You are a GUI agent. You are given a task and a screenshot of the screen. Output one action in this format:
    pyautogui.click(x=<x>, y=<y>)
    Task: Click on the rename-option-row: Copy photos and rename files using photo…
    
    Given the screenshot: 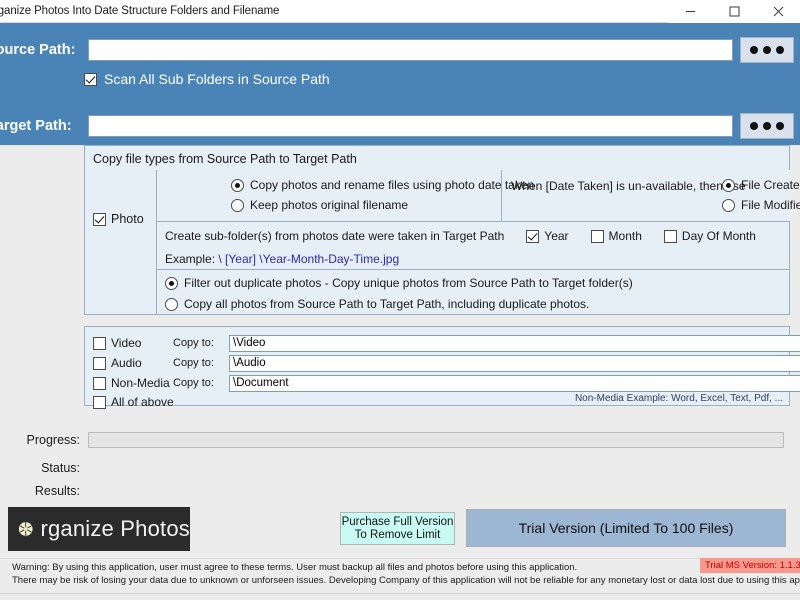 What is the action you would take?
    pyautogui.click(x=382, y=185)
    